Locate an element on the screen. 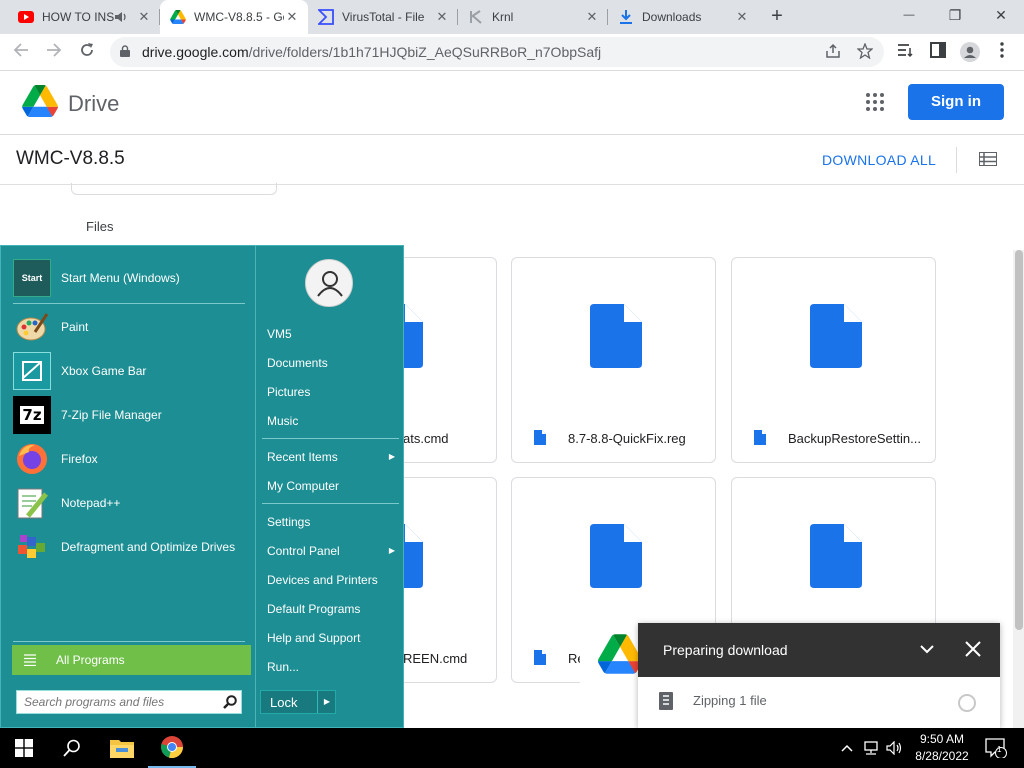 Image resolution: width=1024 pixels, height=768 pixels. program-label: Xbox Game Bar is located at coordinates (104, 371).